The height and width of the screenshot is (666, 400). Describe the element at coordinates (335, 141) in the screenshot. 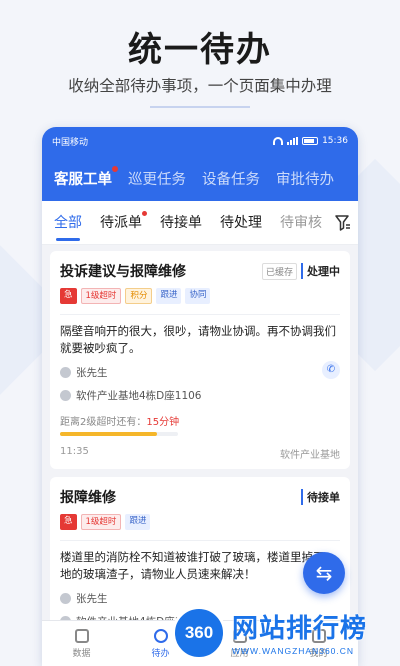

I see `clock-label: 15:36` at that location.